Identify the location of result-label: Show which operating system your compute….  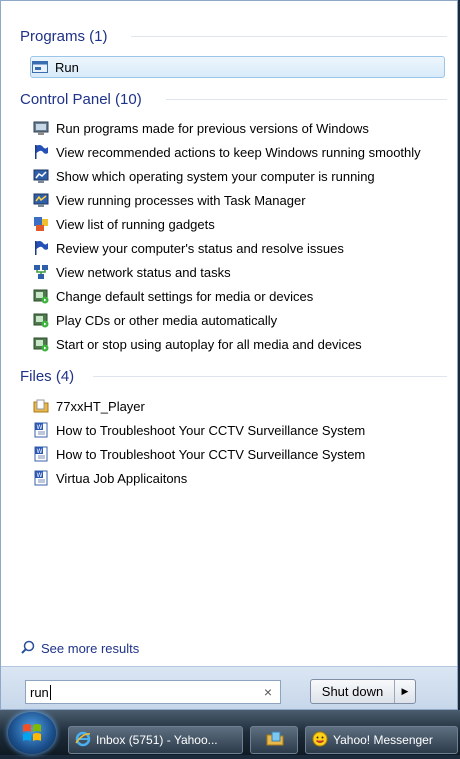
(215, 176).